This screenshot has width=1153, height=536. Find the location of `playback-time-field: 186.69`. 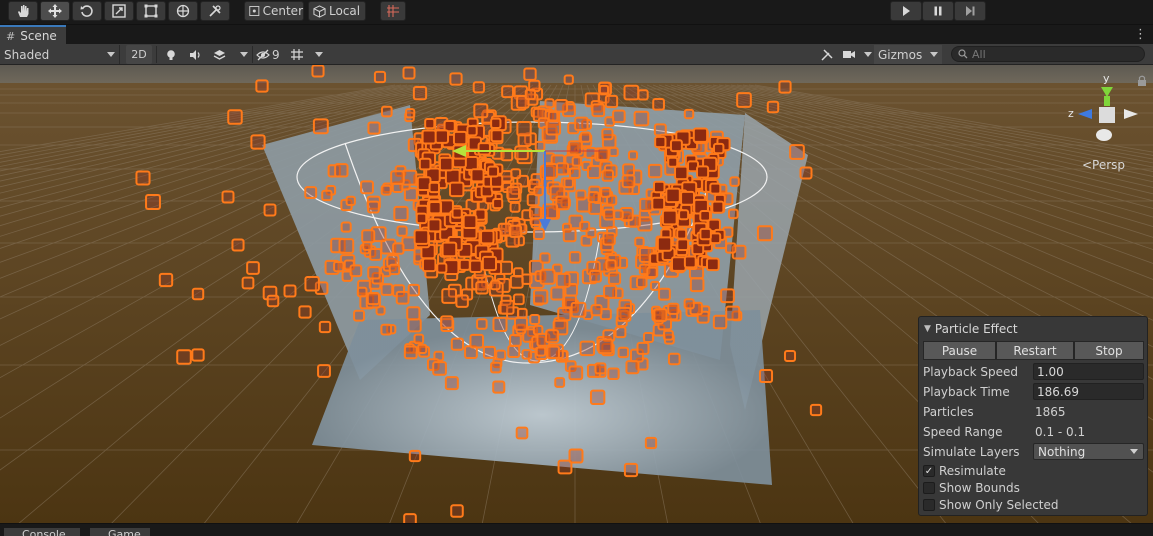

playback-time-field: 186.69 is located at coordinates (1088, 391).